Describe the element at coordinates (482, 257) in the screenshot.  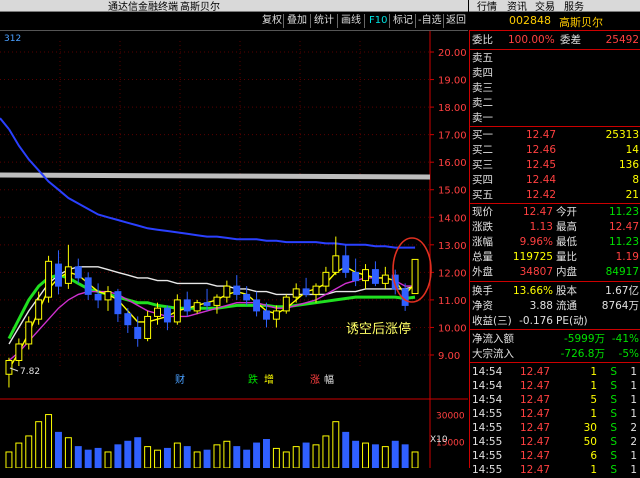
I see `stat-label: 总量` at that location.